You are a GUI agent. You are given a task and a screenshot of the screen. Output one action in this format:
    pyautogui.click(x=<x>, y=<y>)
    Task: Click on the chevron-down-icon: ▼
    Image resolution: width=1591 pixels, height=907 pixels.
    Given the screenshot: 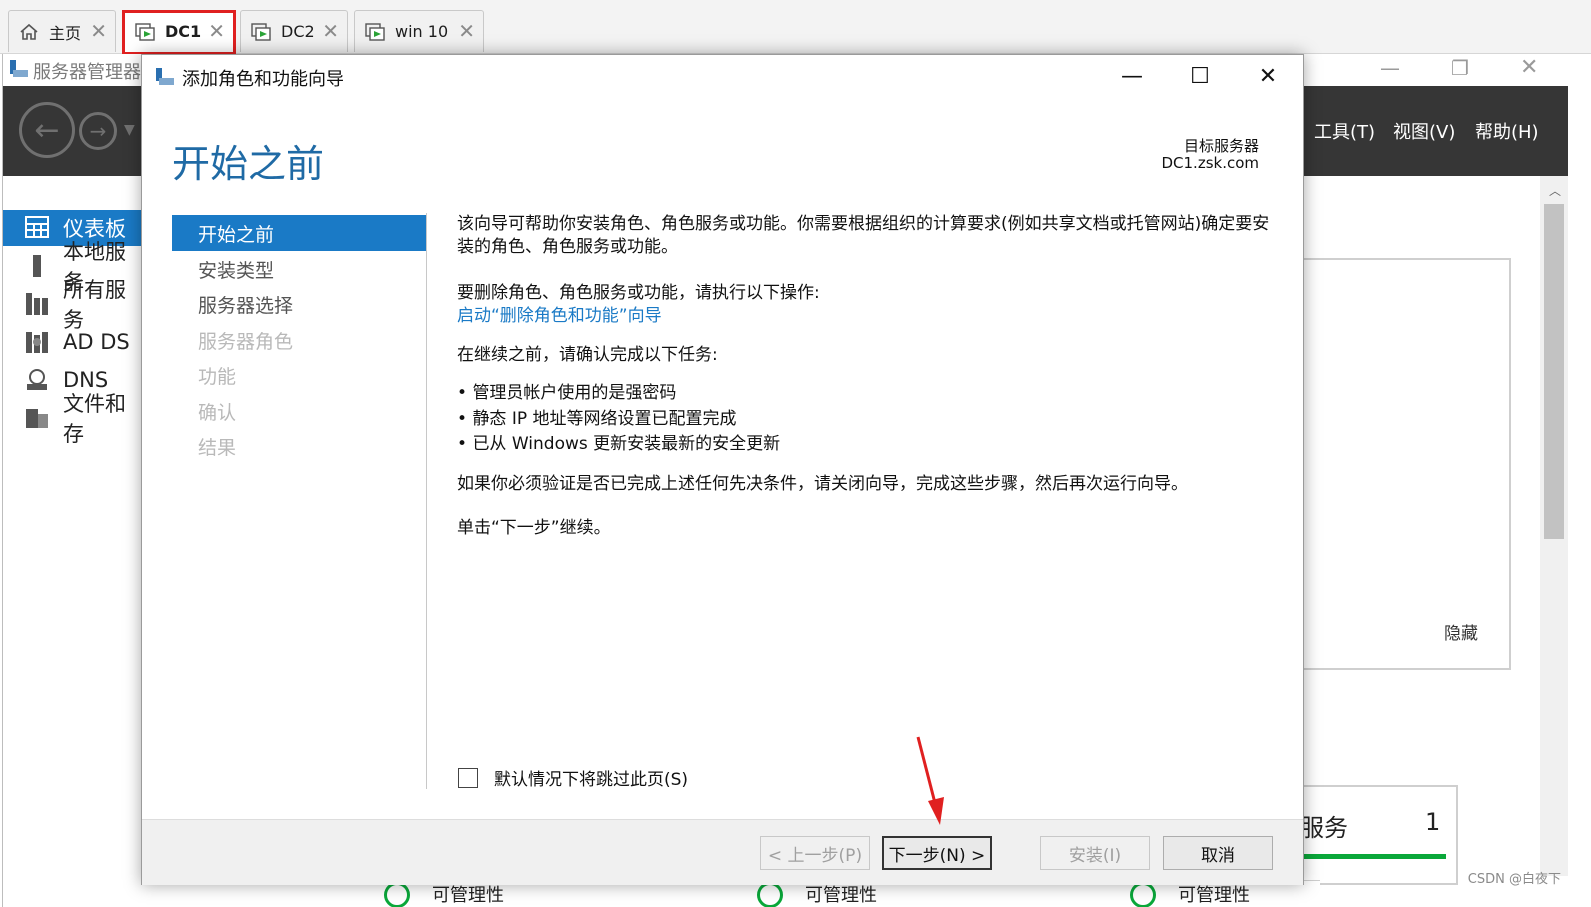 What is the action you would take?
    pyautogui.click(x=129, y=130)
    